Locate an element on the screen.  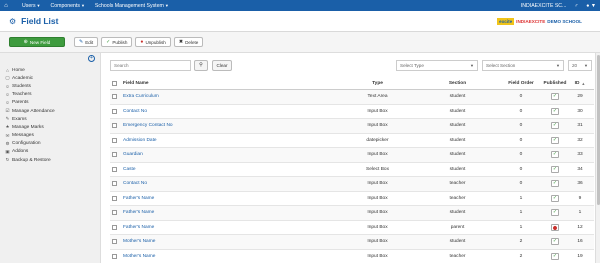
select-all-checkbox is located at coordinates (114, 83).